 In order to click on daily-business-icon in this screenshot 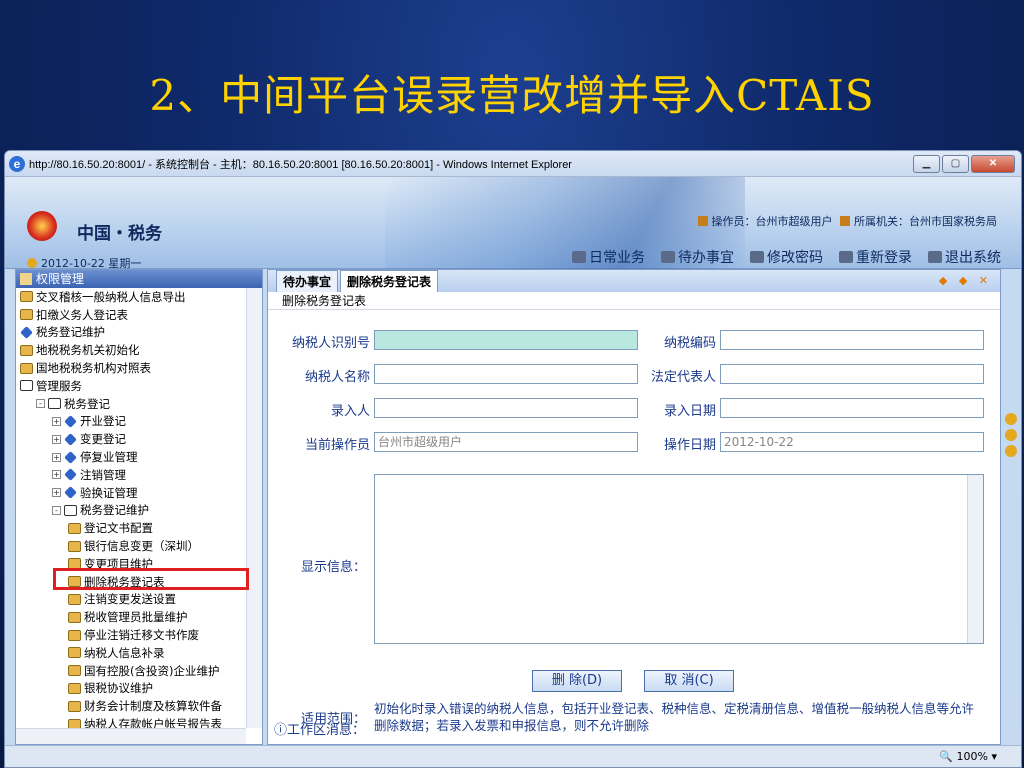, I will do `click(579, 257)`.